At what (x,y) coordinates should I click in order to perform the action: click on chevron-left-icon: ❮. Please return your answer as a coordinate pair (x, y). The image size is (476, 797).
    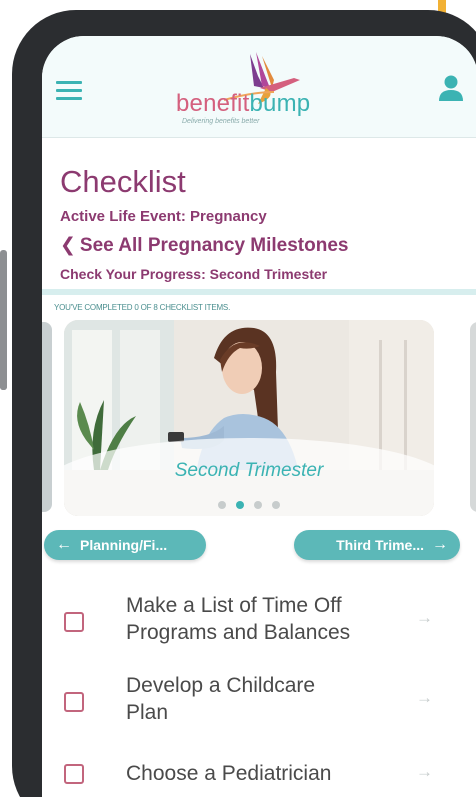
    Looking at the image, I should click on (68, 245).